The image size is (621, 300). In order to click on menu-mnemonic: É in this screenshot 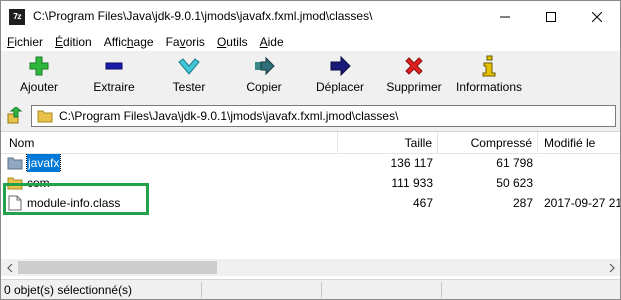, I will do `click(59, 42)`.